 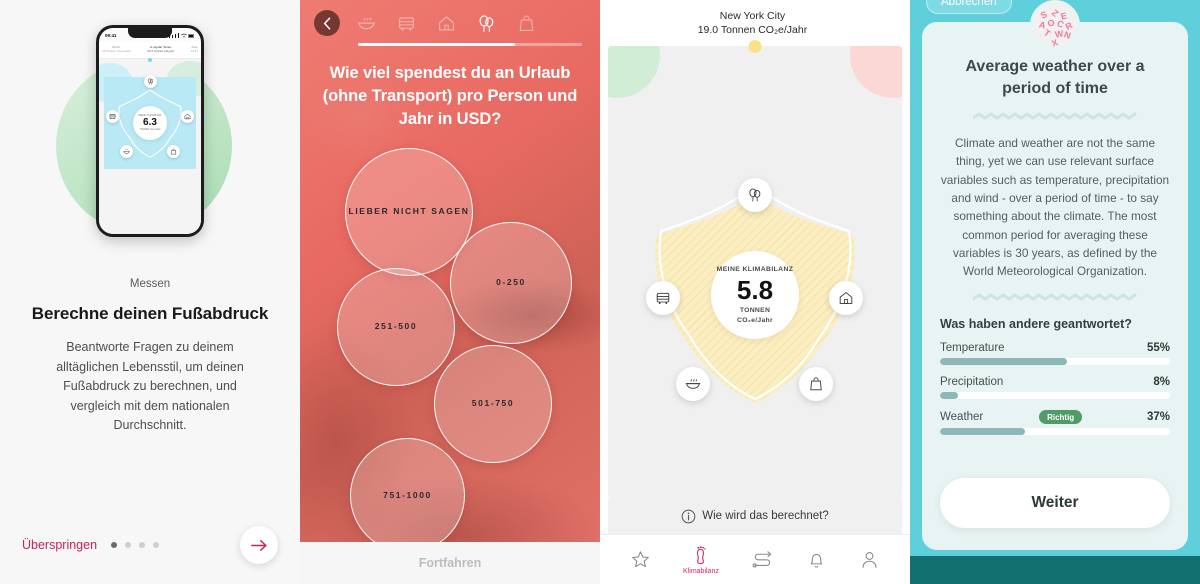 I want to click on person-icon, so click(x=869, y=560).